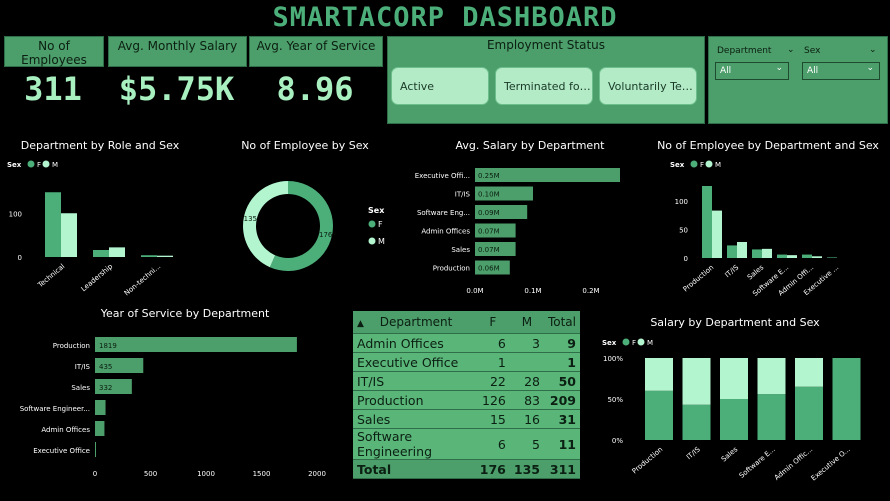 The width and height of the screenshot is (890, 501). Describe the element at coordinates (615, 400) in the screenshot. I see `y-tick-label: 50%` at that location.